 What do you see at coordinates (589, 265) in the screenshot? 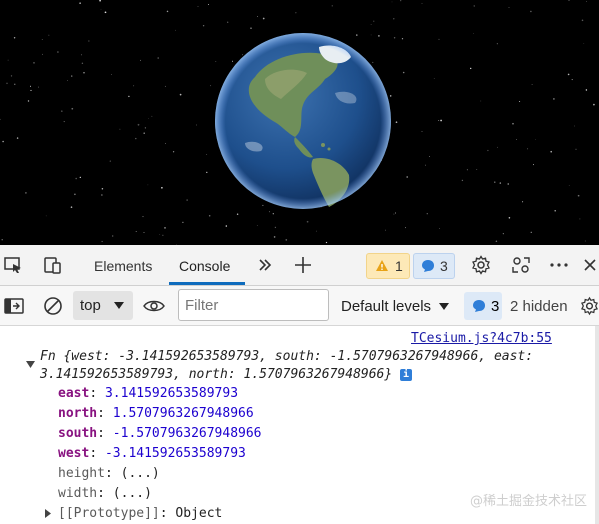
I see `close-devtools-icon` at bounding box center [589, 265].